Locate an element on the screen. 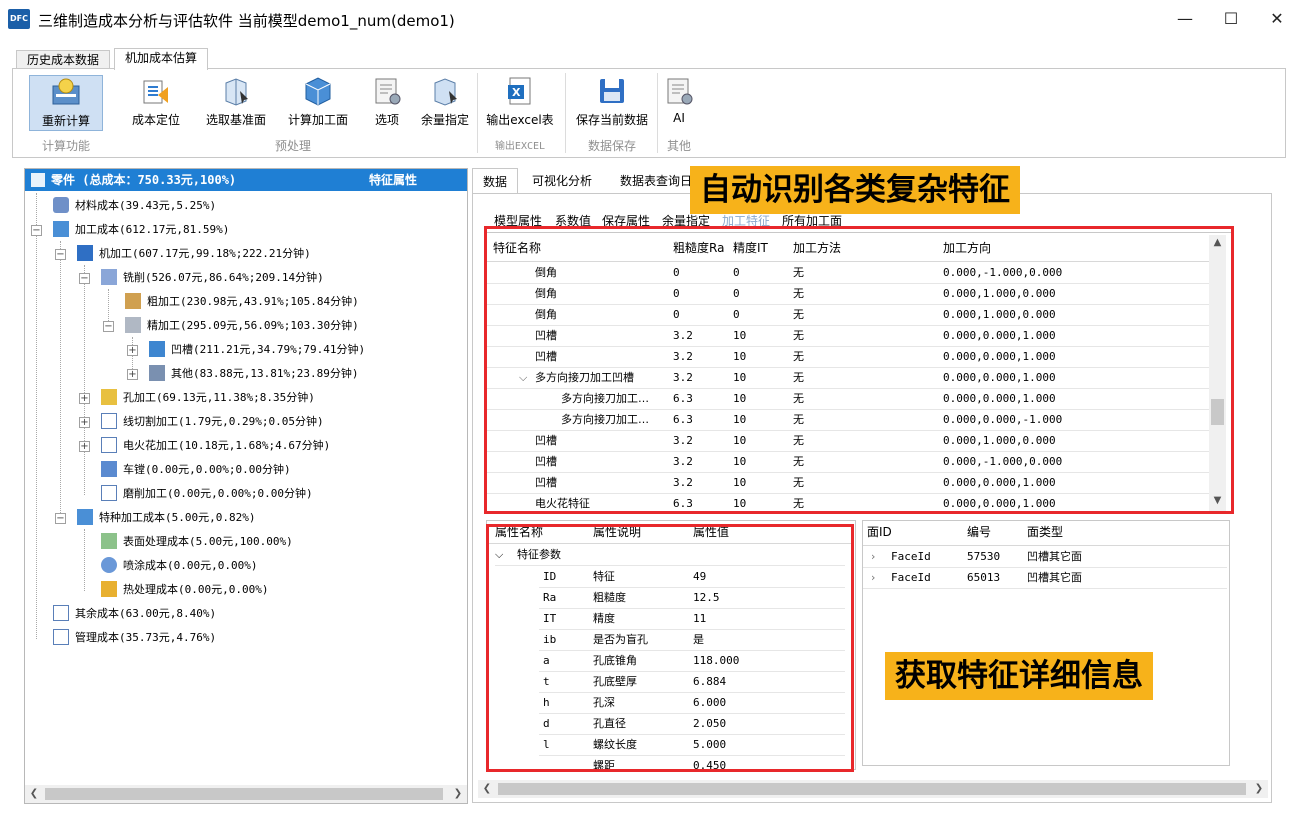 This screenshot has height=829, width=1299. tree-node-milling: 铣削(526.07元,86.64%;209.14分钟) is located at coordinates (212, 278).